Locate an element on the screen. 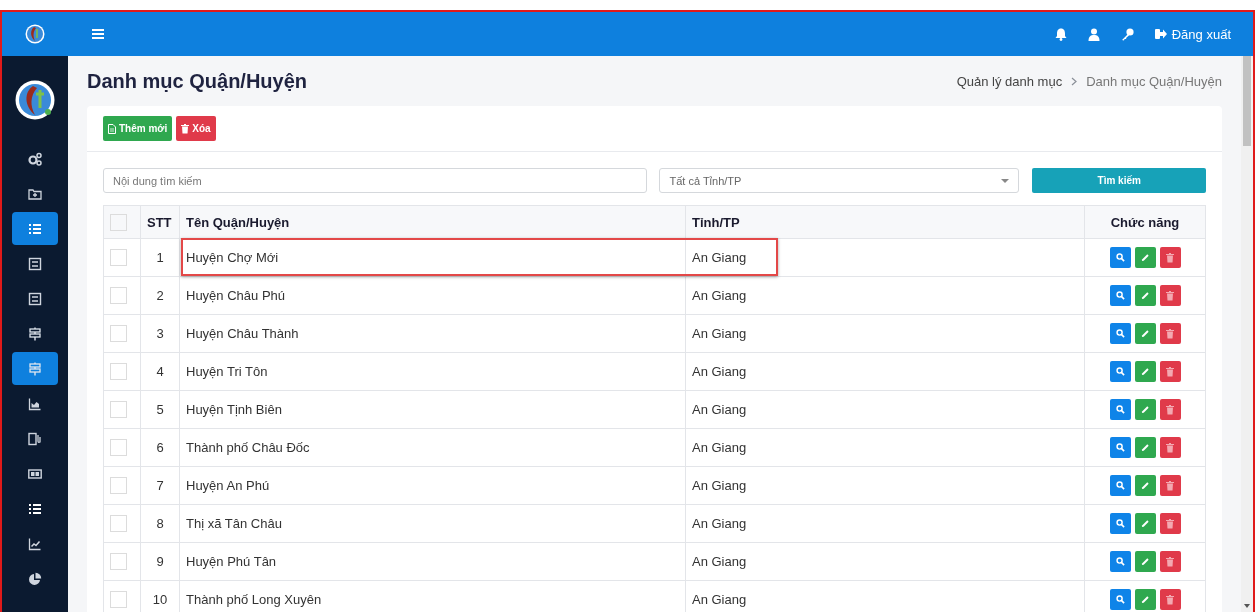 The height and width of the screenshot is (612, 1255). column-header: STT is located at coordinates (160, 222).